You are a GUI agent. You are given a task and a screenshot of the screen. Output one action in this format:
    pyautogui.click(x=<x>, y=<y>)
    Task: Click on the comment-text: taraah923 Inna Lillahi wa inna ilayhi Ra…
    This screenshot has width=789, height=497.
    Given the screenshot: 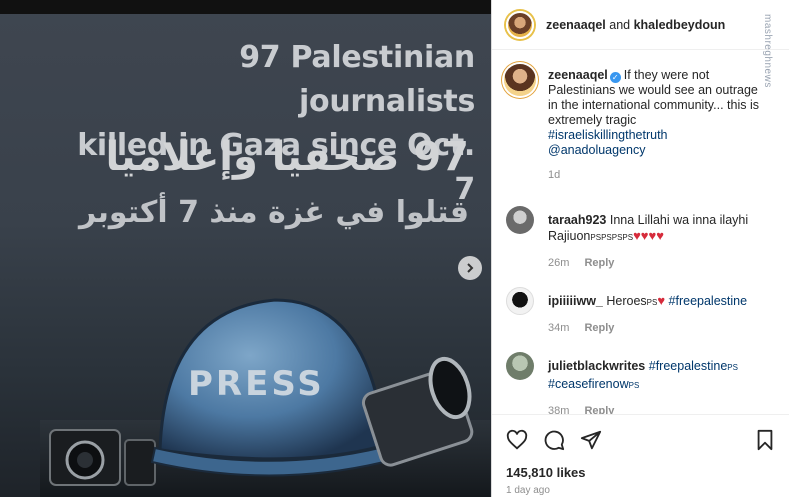 What is the action you would take?
    pyautogui.click(x=658, y=225)
    